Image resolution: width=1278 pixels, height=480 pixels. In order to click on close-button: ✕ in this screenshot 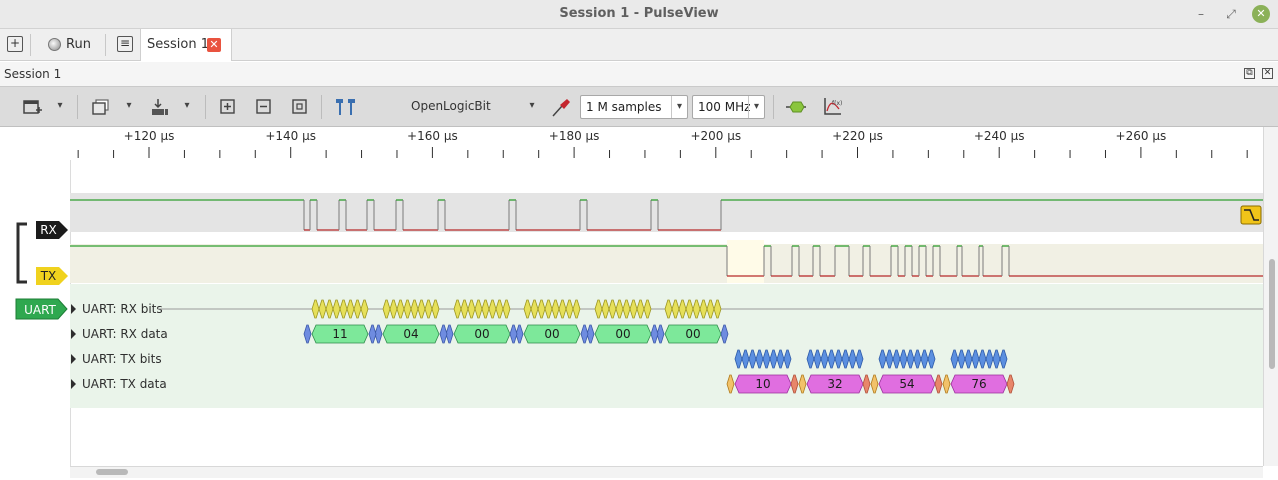, I will do `click(1261, 14)`.